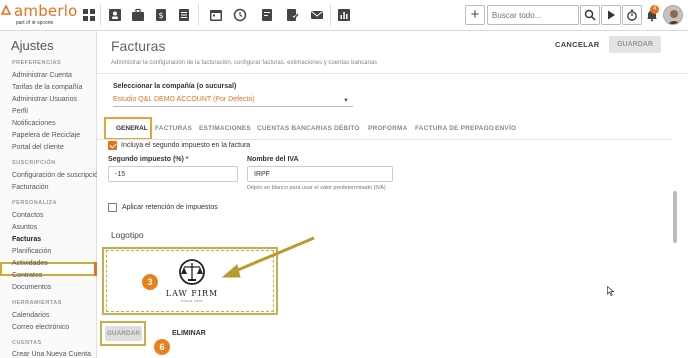 This screenshot has width=688, height=358. What do you see at coordinates (27, 343) in the screenshot?
I see `sidebar-heading-accounts: CUENTAS` at bounding box center [27, 343].